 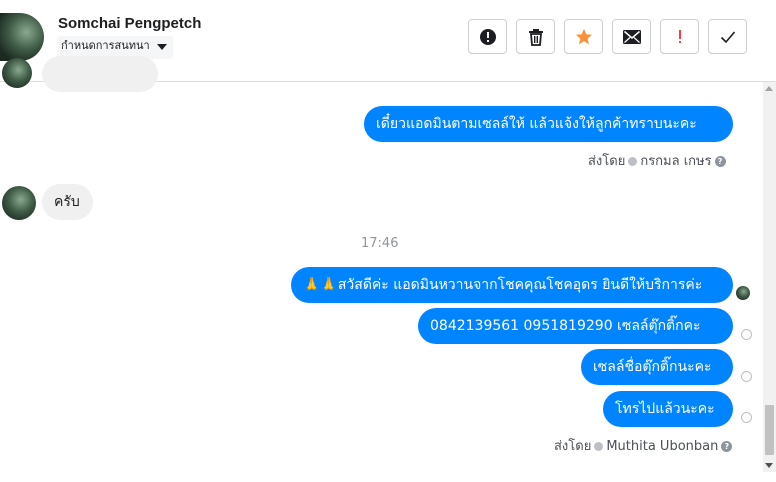 I want to click on outgoing-message-bubble: เซลล์ชื่อตุ๊กติ๊กนะคะ, so click(x=657, y=367).